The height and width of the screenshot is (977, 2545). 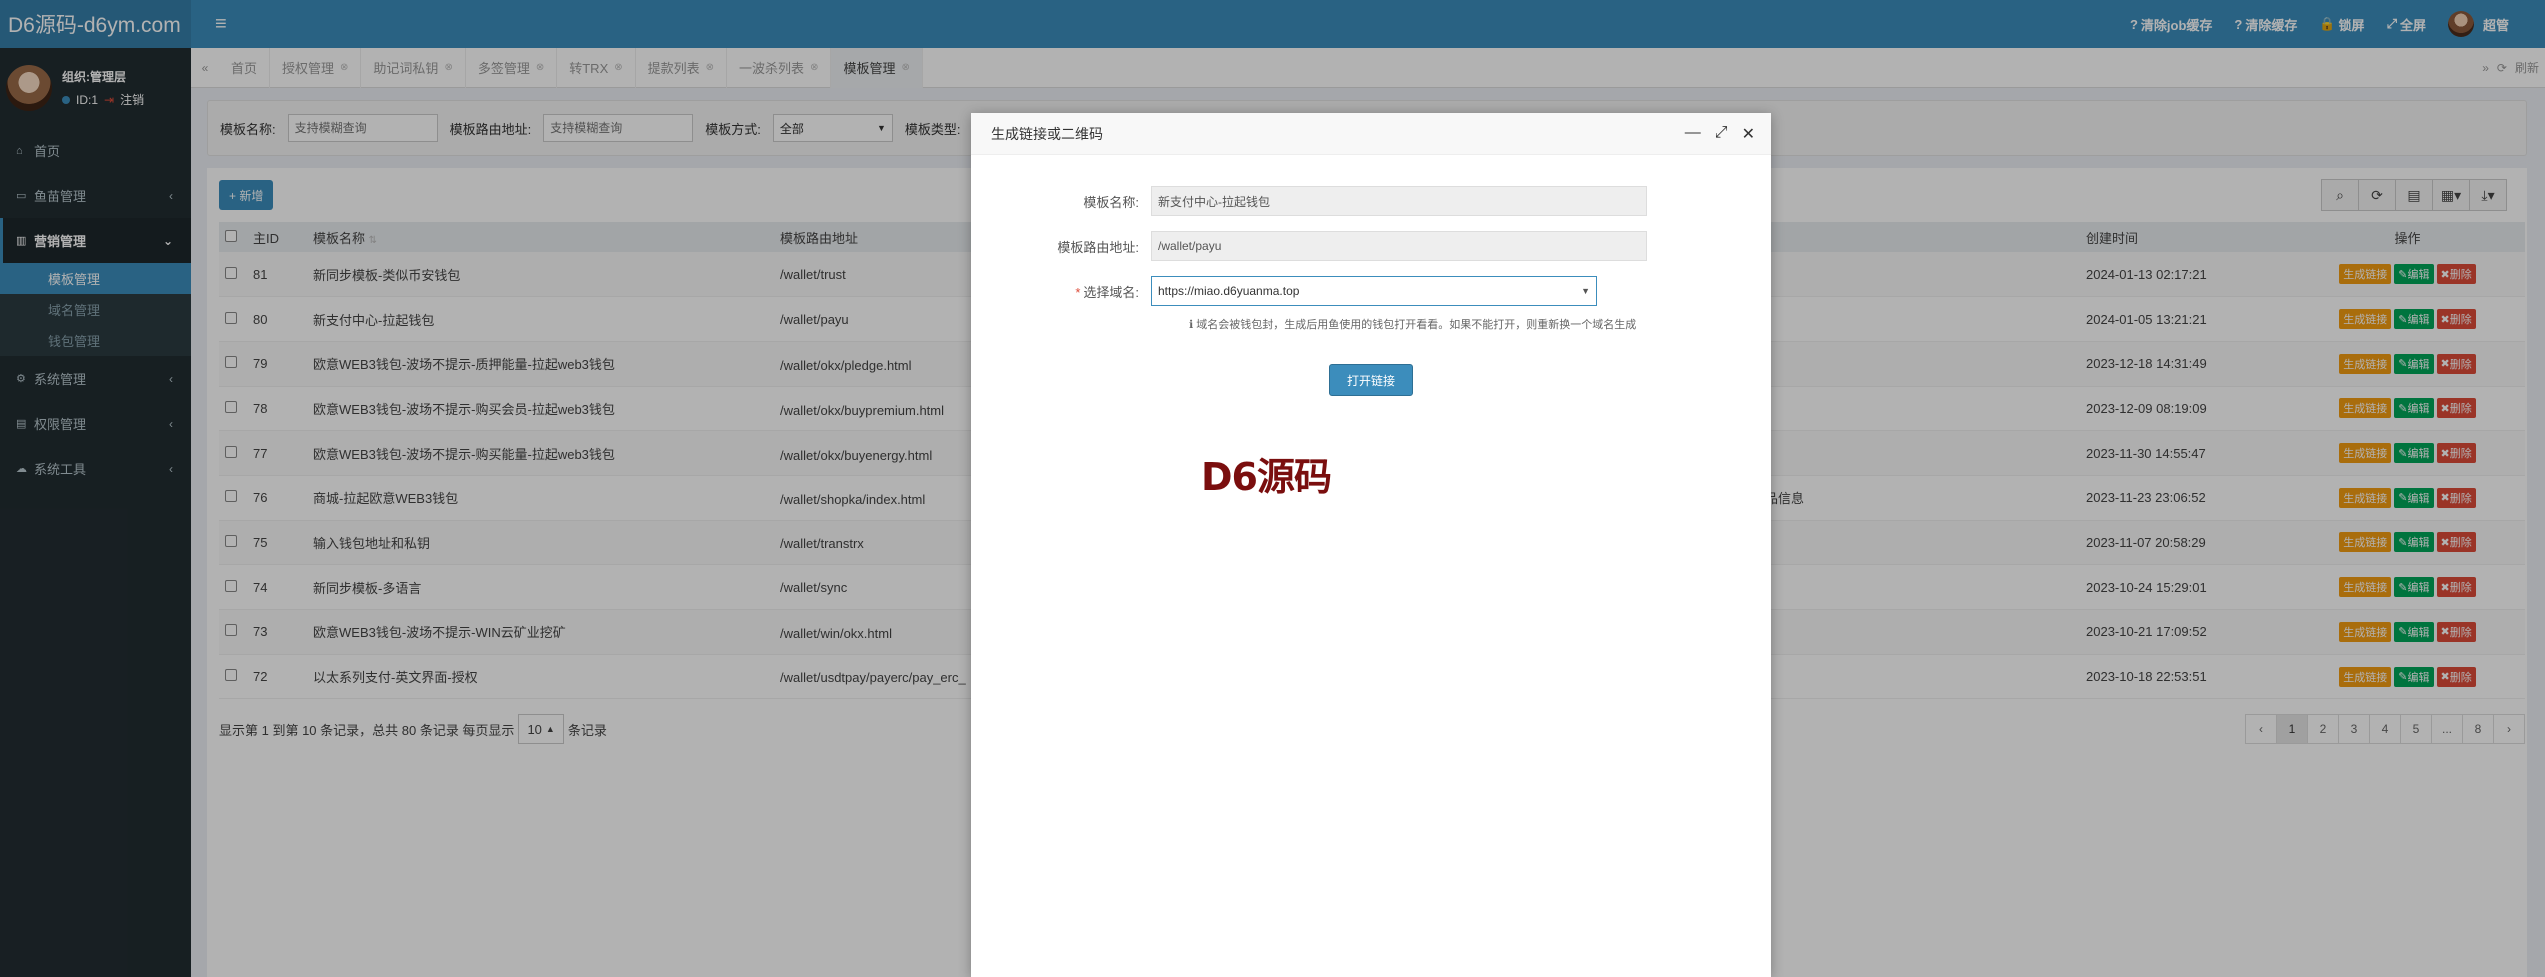 What do you see at coordinates (1191, 325) in the screenshot?
I see `info-icon: ℹ` at bounding box center [1191, 325].